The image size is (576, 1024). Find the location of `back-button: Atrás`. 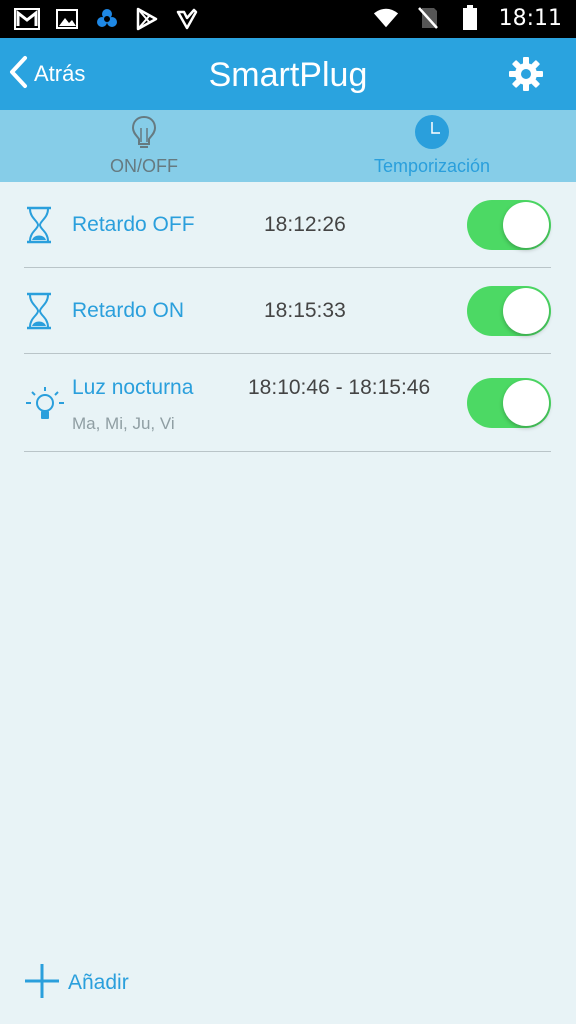

back-button: Atrás is located at coordinates (46, 74).